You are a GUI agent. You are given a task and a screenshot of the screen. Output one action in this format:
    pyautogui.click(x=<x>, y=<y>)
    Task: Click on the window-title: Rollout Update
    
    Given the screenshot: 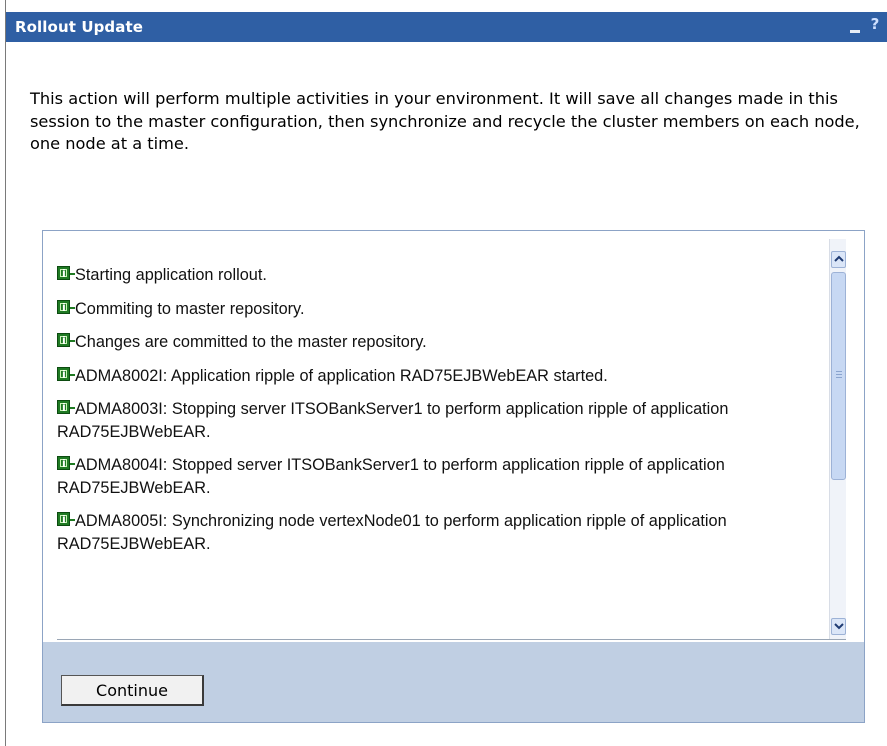 What is the action you would take?
    pyautogui.click(x=79, y=27)
    